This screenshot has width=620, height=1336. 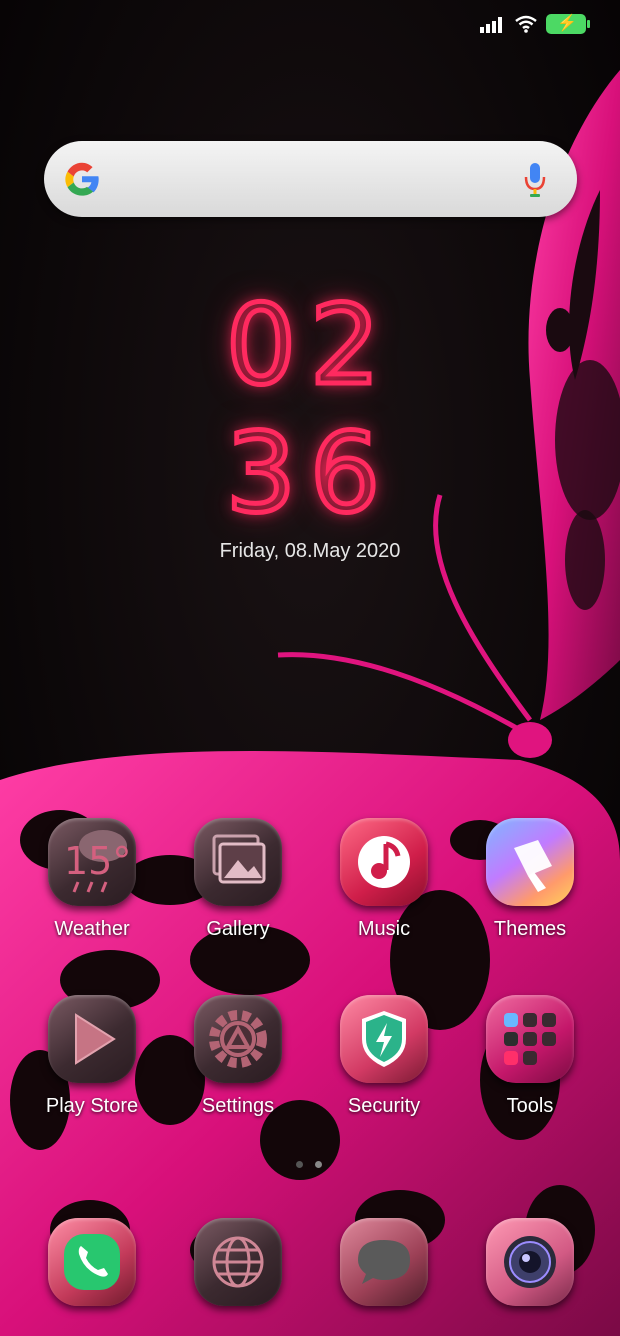 I want to click on app-play-store: Play Store, so click(x=92, y=1056).